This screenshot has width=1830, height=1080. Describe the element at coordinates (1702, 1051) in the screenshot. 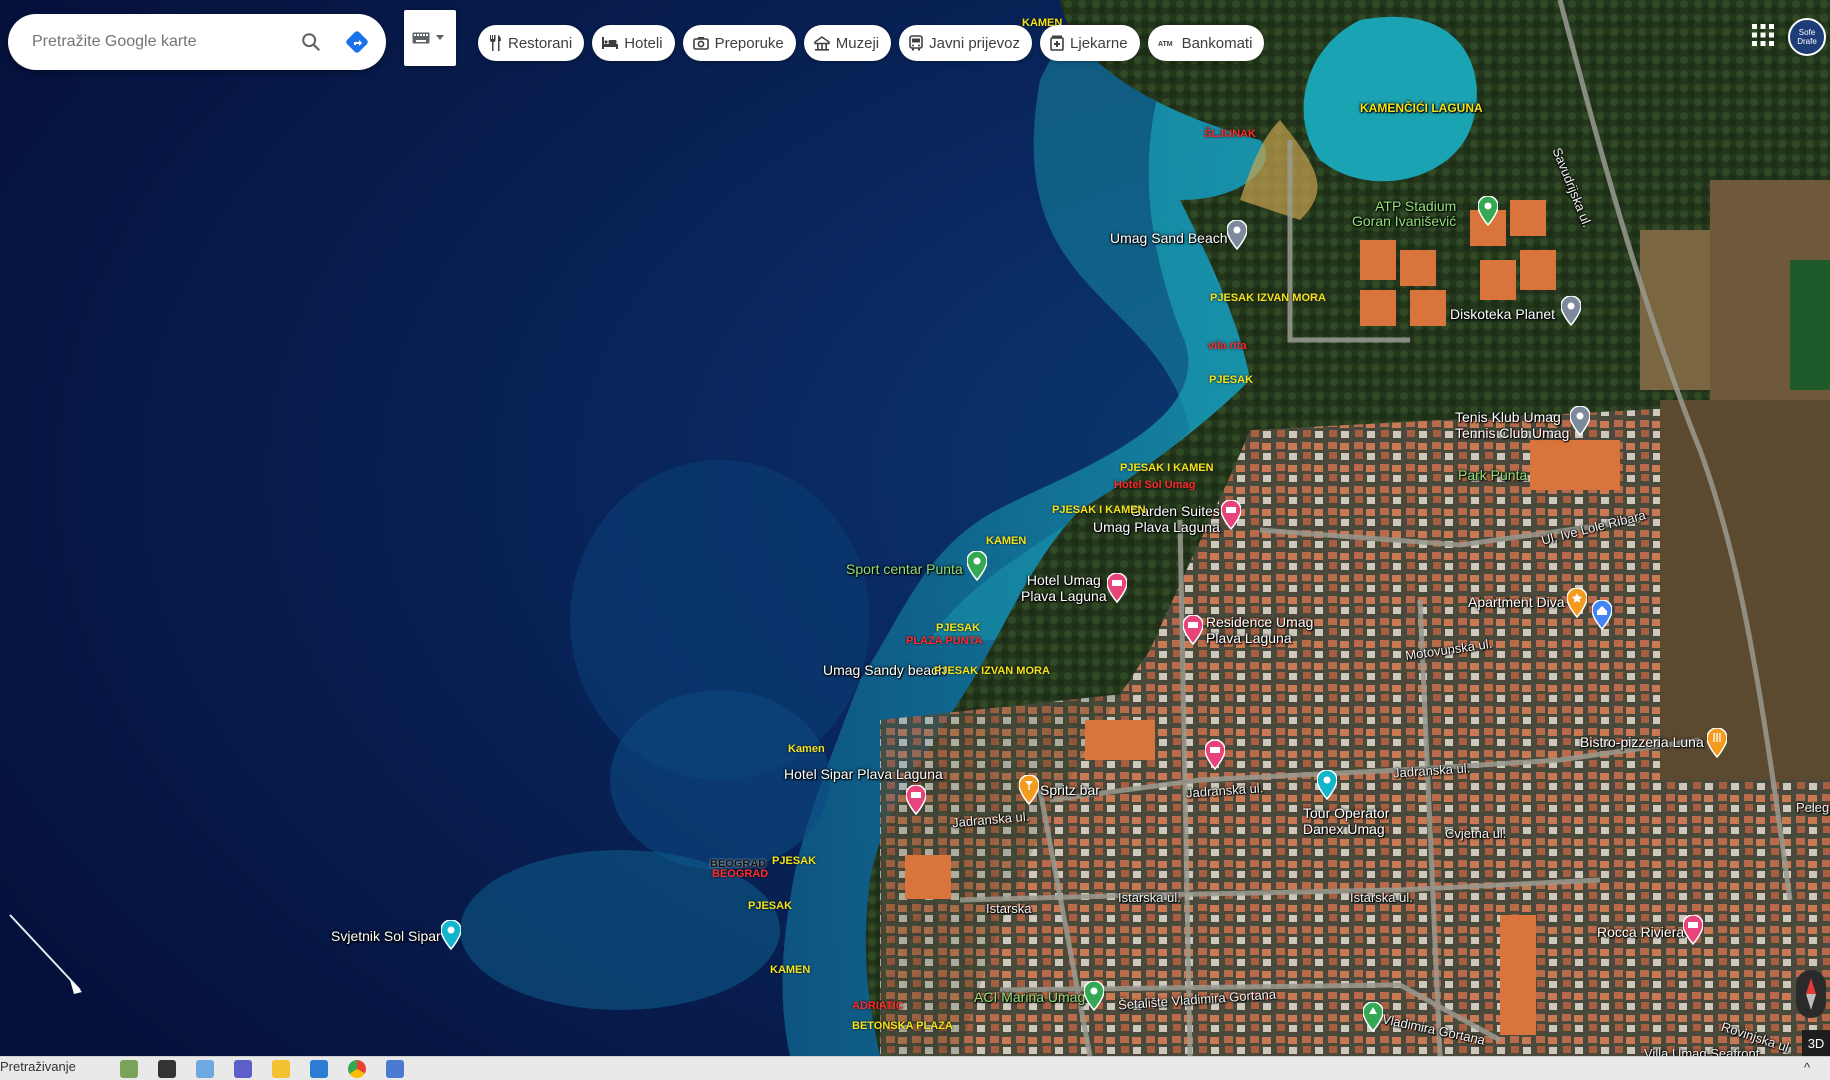

I see `road-label: Villa Umag Seafront` at that location.